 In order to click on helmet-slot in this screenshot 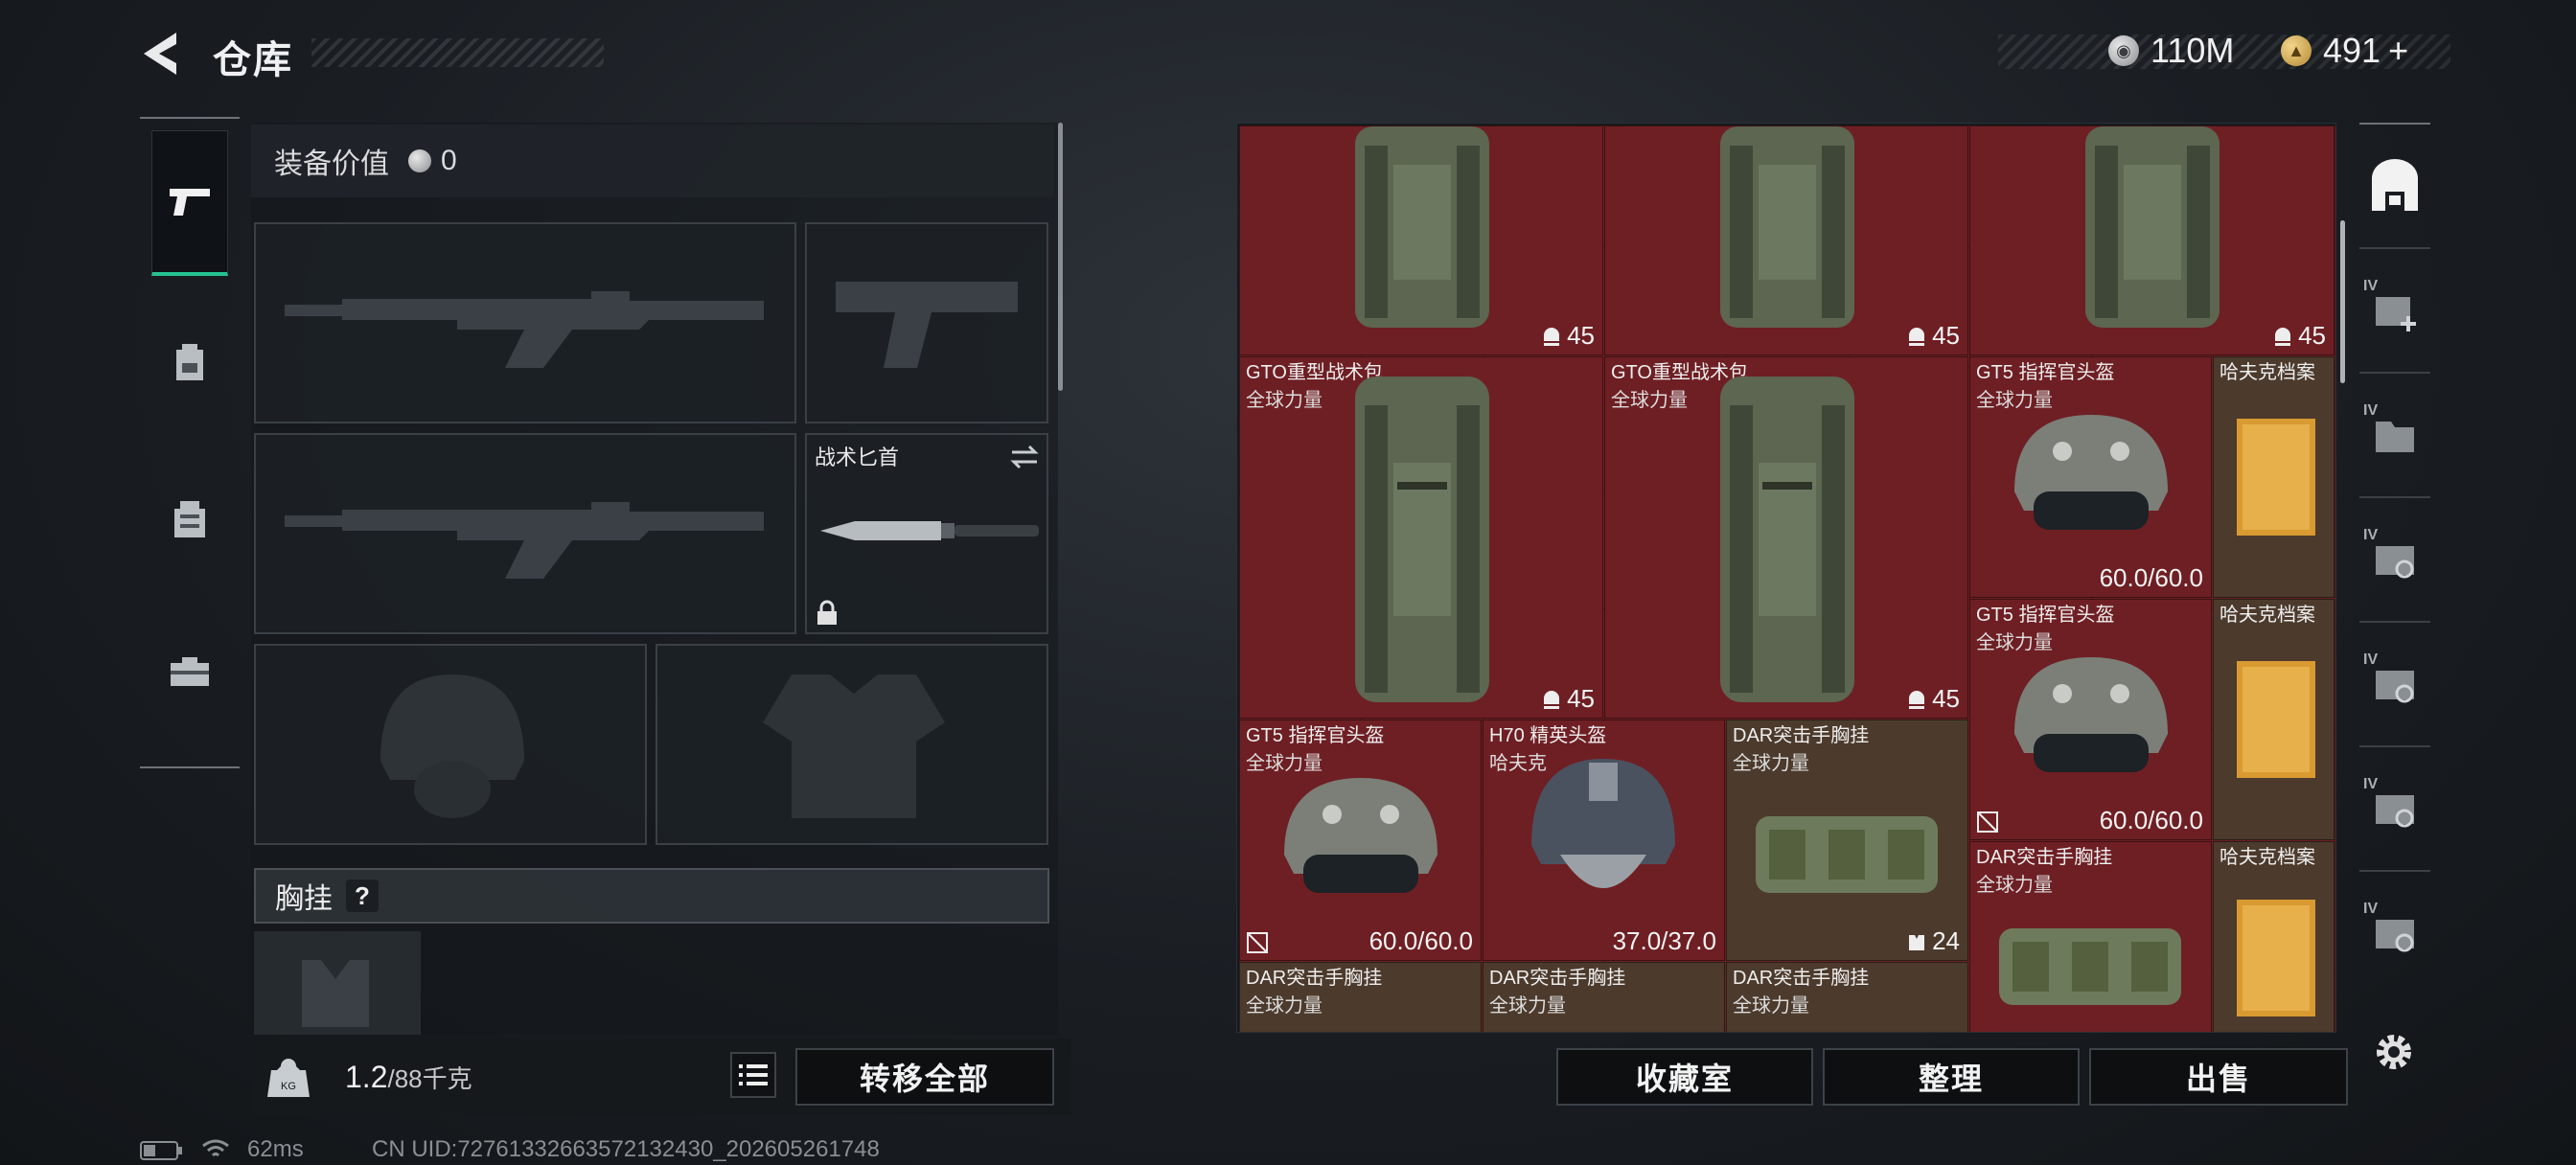, I will do `click(450, 744)`.